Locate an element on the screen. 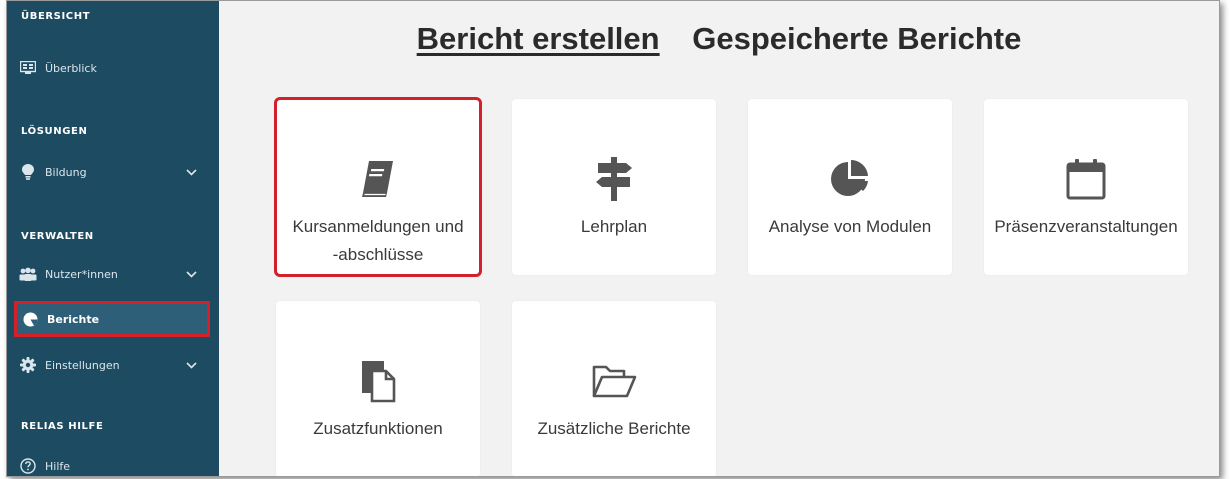 The height and width of the screenshot is (479, 1230). folder-open-icon is located at coordinates (614, 381).